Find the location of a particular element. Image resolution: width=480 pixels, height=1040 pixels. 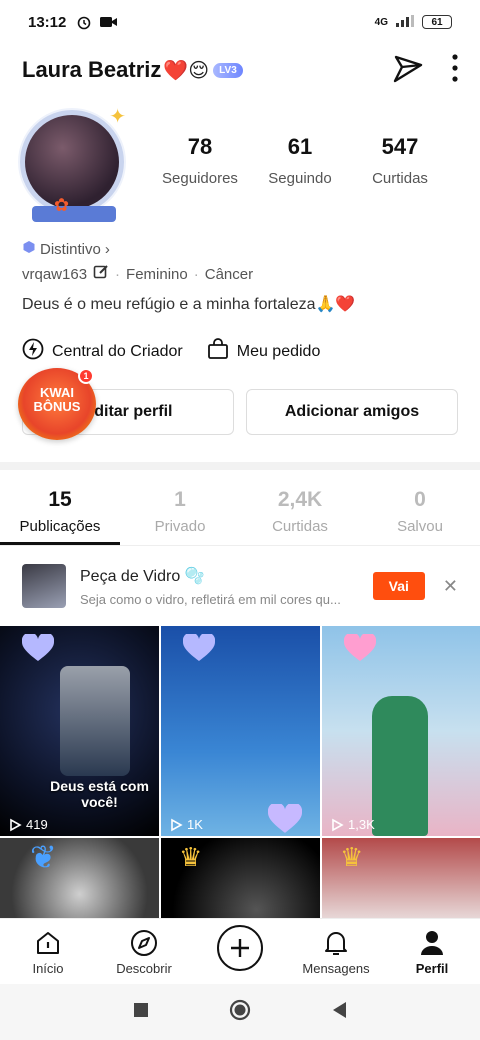

nav-label: Mensagens is located at coordinates (336, 968).